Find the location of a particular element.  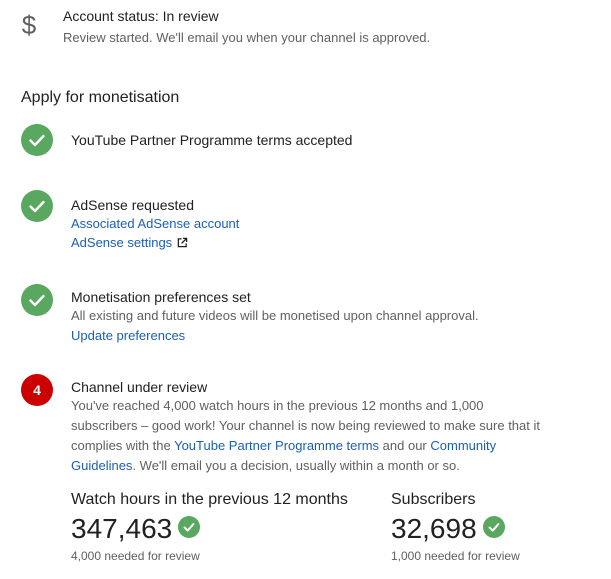

stat-value: 32,698 is located at coordinates (434, 528).